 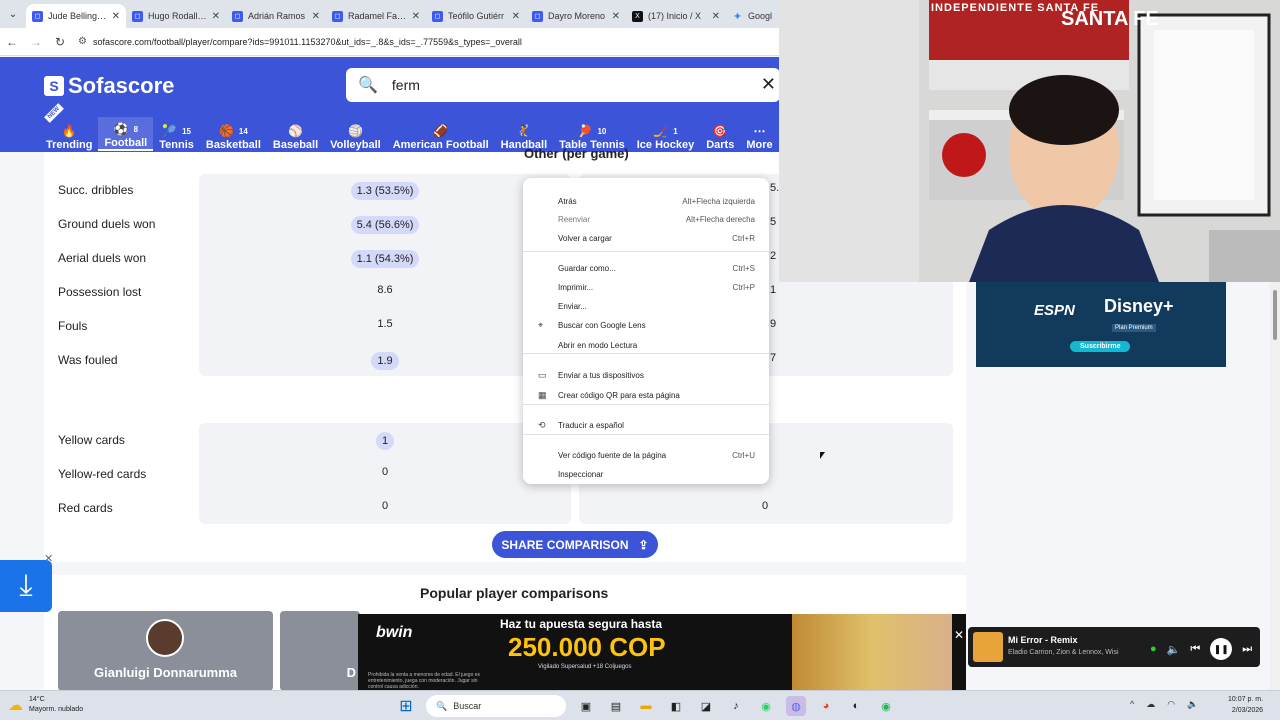 I want to click on comparison-card: D, so click(x=320, y=651).